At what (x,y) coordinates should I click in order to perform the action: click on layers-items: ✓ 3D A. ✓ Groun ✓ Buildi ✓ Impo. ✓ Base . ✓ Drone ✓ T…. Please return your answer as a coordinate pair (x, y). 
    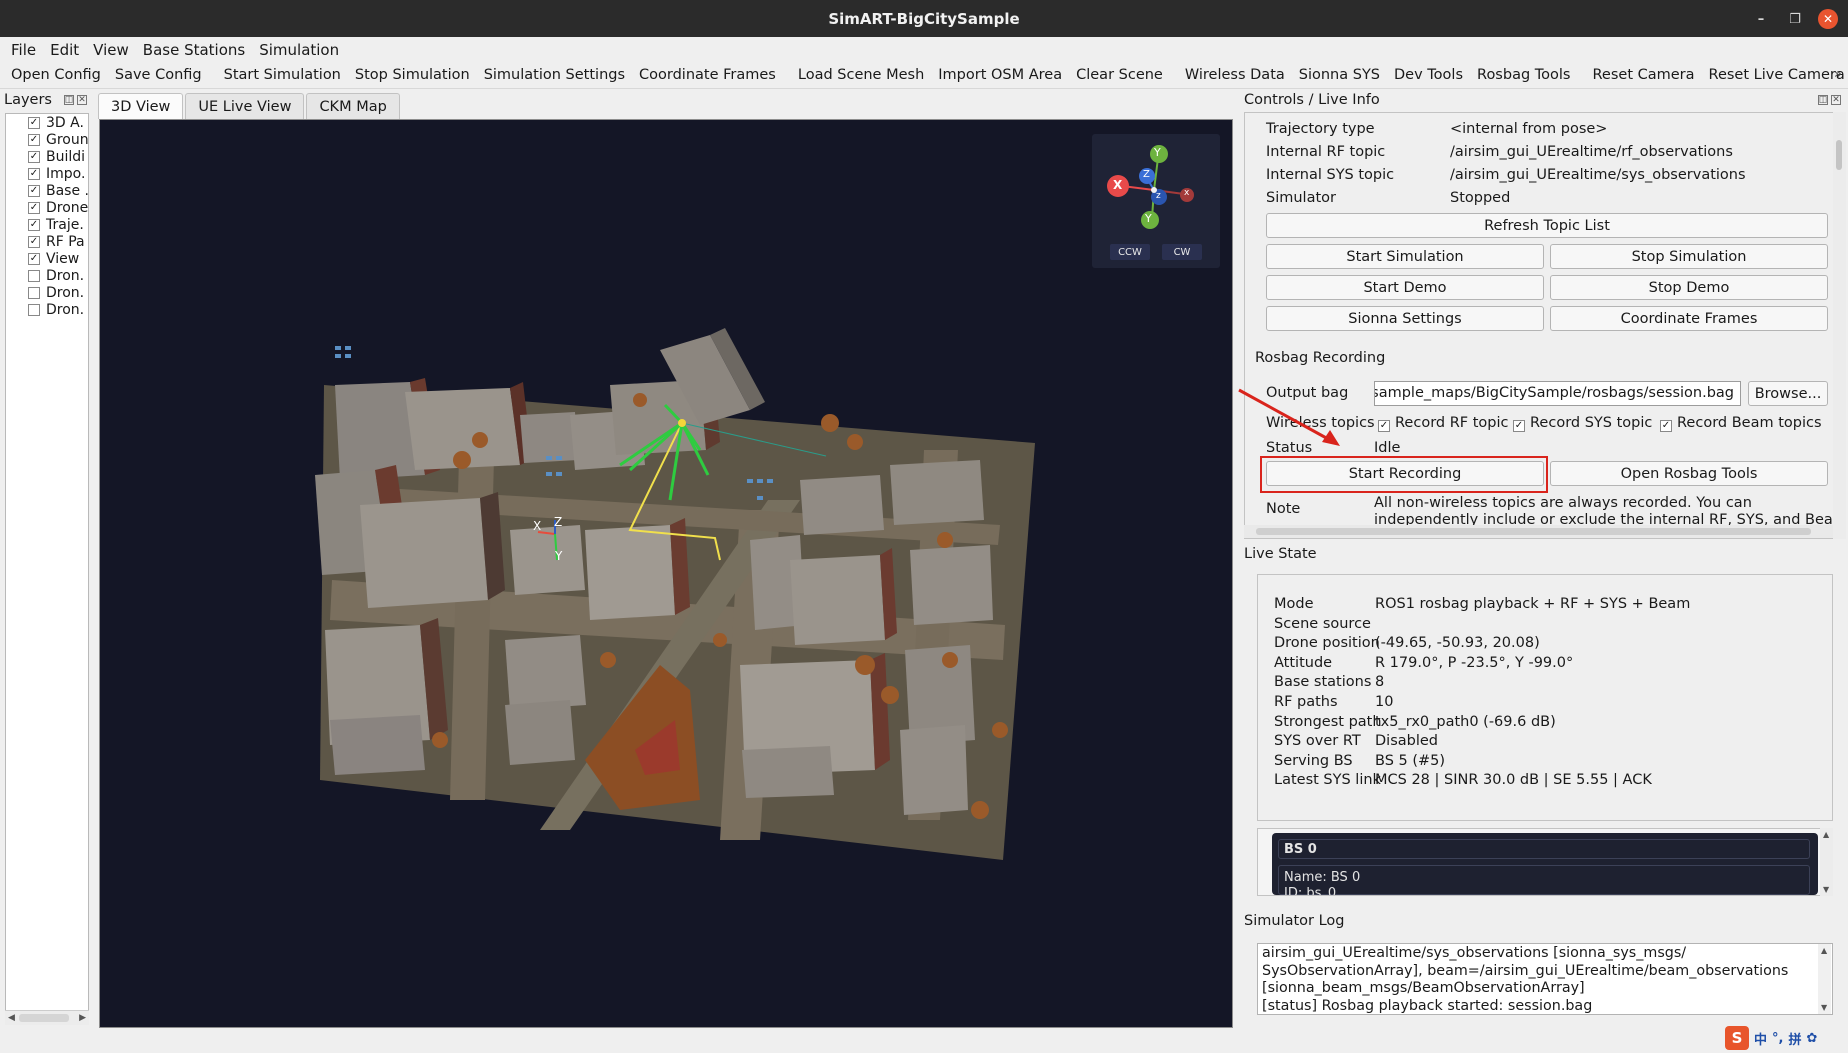
    Looking at the image, I should click on (47, 216).